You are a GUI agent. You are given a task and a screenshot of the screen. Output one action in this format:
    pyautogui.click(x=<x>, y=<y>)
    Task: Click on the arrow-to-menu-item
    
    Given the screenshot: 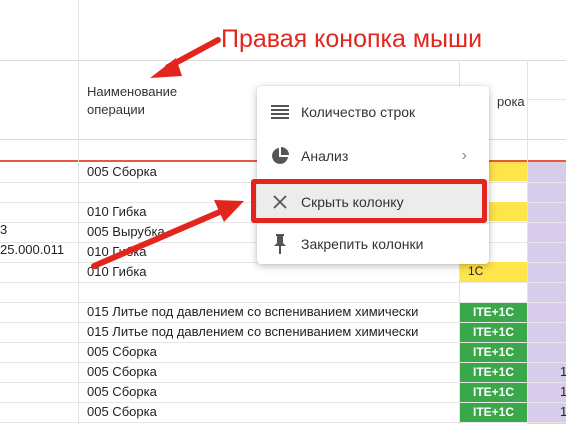 What is the action you would take?
    pyautogui.click(x=167, y=234)
    